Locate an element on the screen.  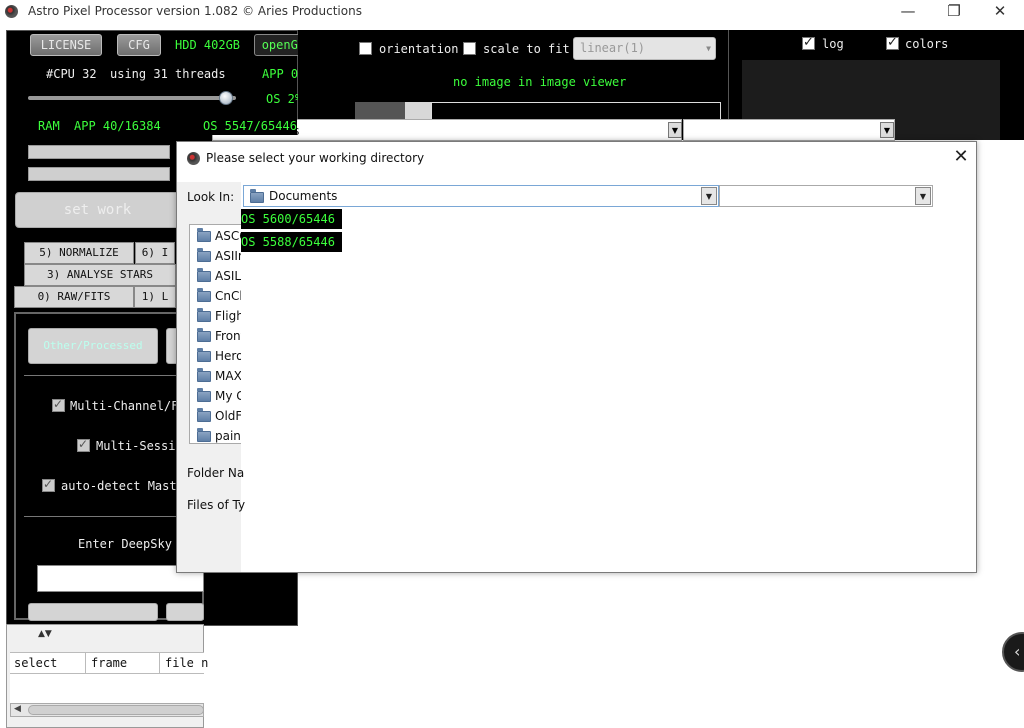
dialog-close-button: ✕ is located at coordinates (961, 157).